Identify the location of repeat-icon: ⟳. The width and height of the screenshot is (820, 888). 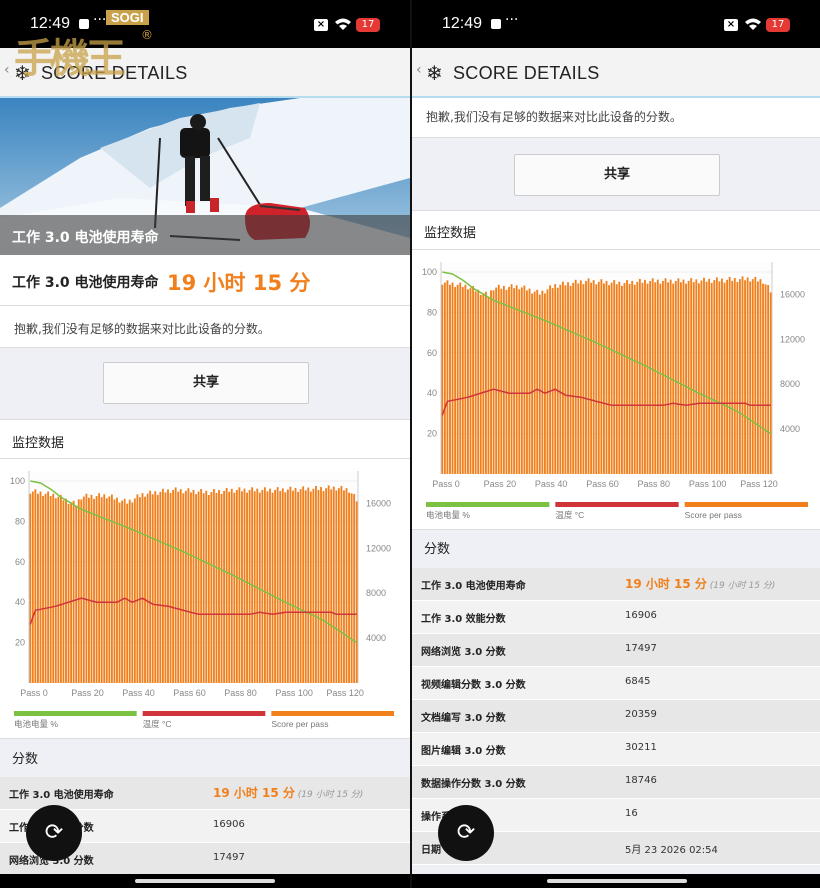
(54, 832).